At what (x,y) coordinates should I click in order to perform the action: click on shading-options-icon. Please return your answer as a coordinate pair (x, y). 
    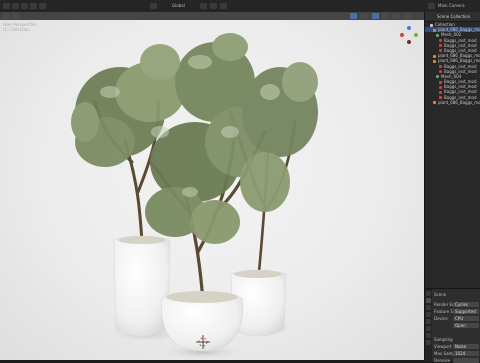
    Looking at the image, I should click on (407, 16).